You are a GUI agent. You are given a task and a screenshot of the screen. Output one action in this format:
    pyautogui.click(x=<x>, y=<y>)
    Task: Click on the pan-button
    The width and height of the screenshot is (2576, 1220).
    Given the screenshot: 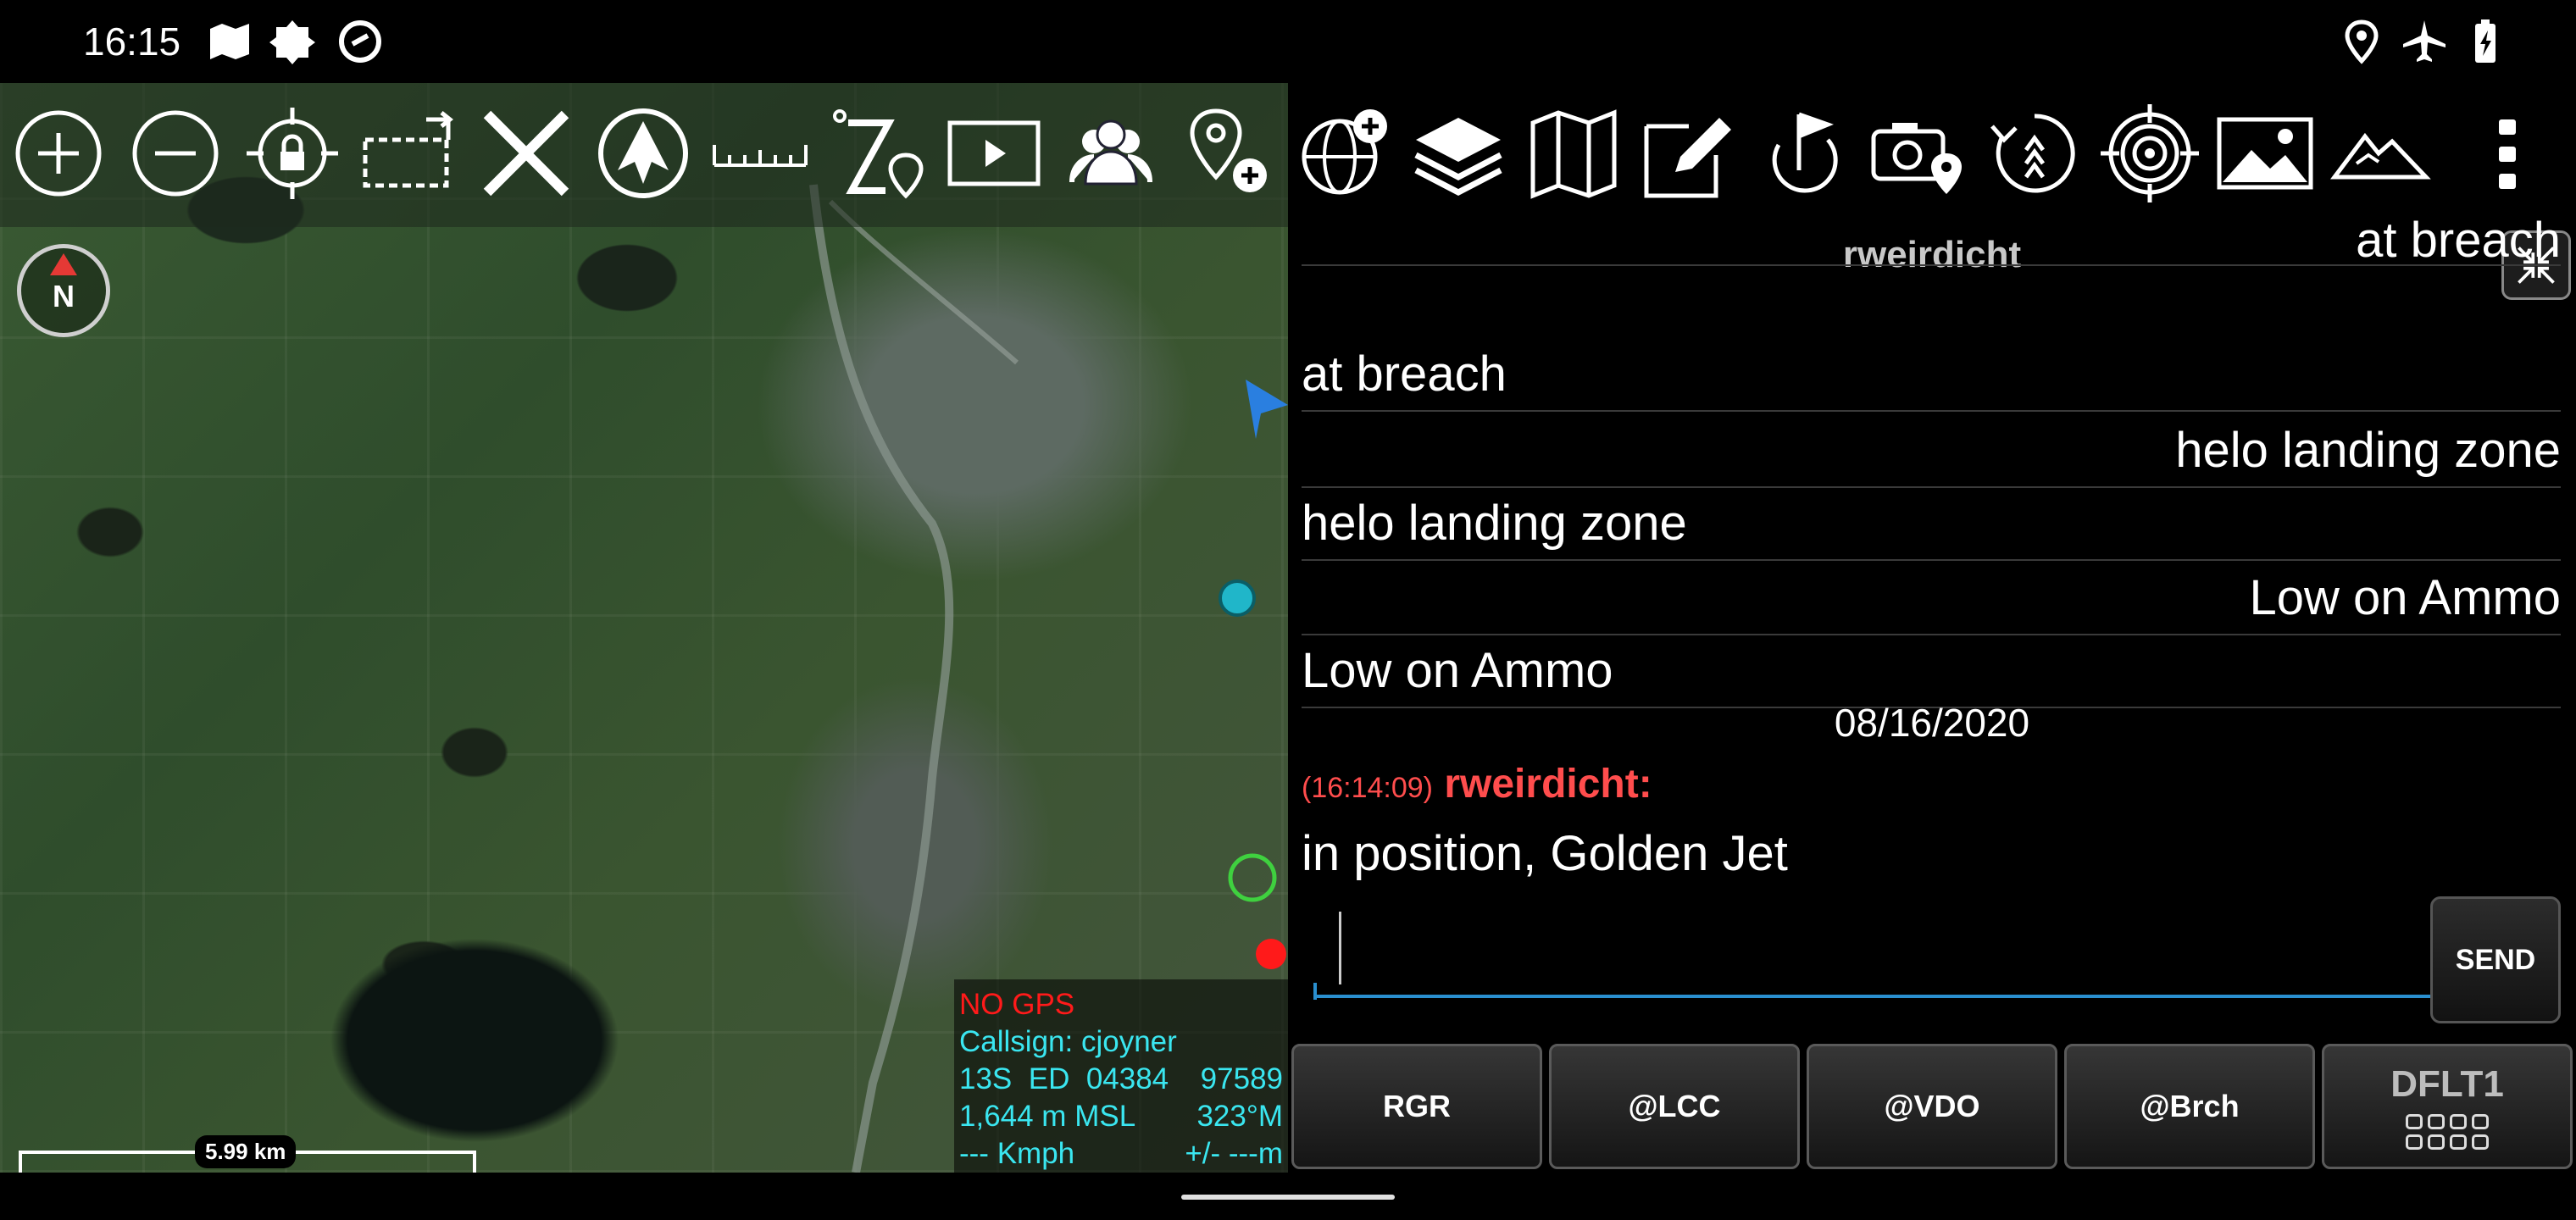 What is the action you would take?
    pyautogui.click(x=409, y=153)
    